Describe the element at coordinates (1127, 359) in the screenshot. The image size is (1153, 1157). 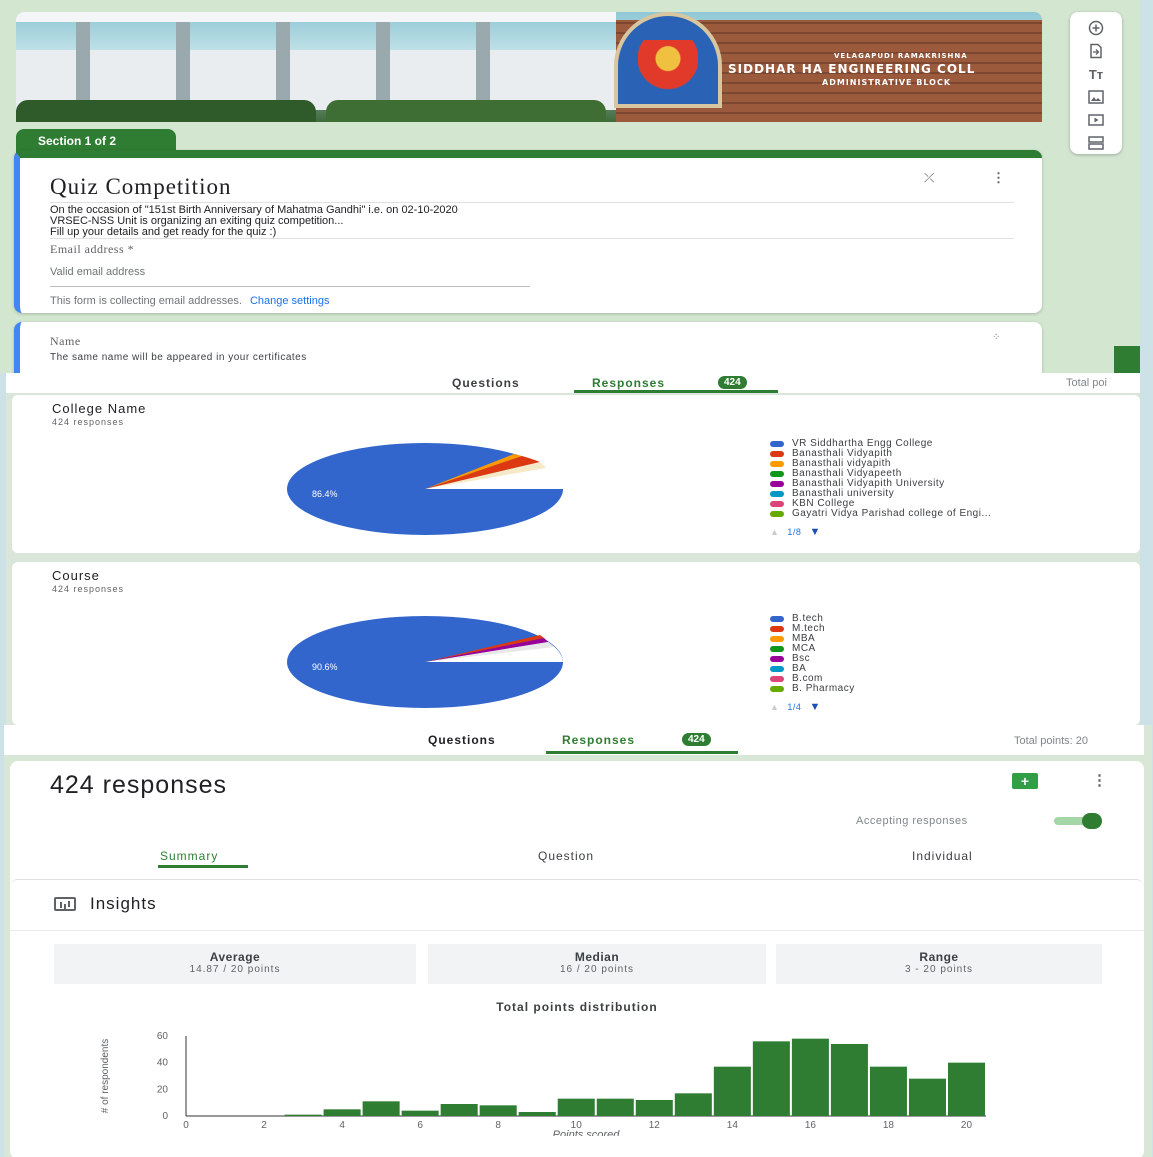
I see `scroll-indicator` at that location.